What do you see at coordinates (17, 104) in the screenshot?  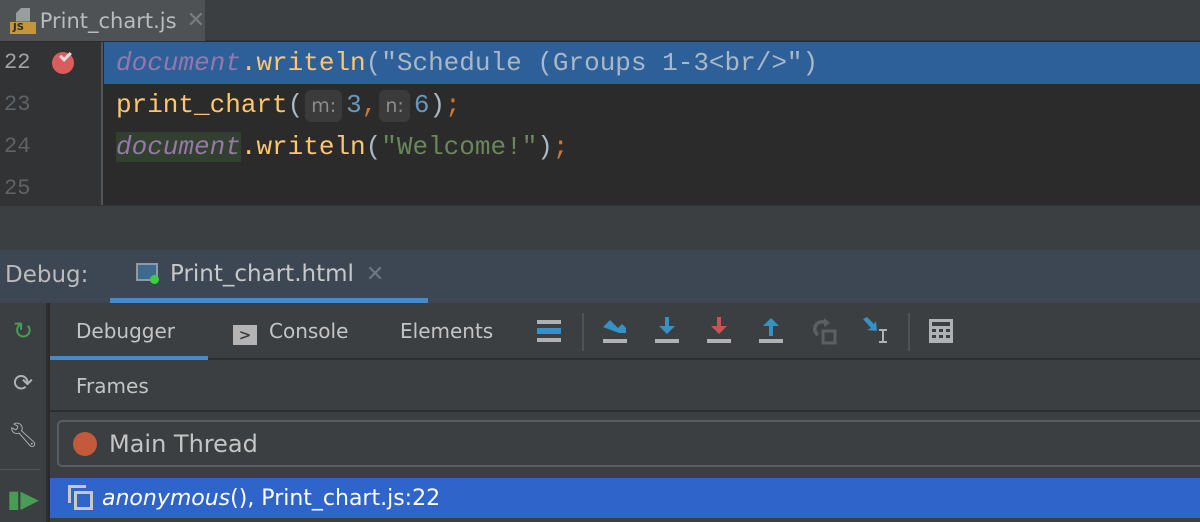 I see `line-number: 23` at bounding box center [17, 104].